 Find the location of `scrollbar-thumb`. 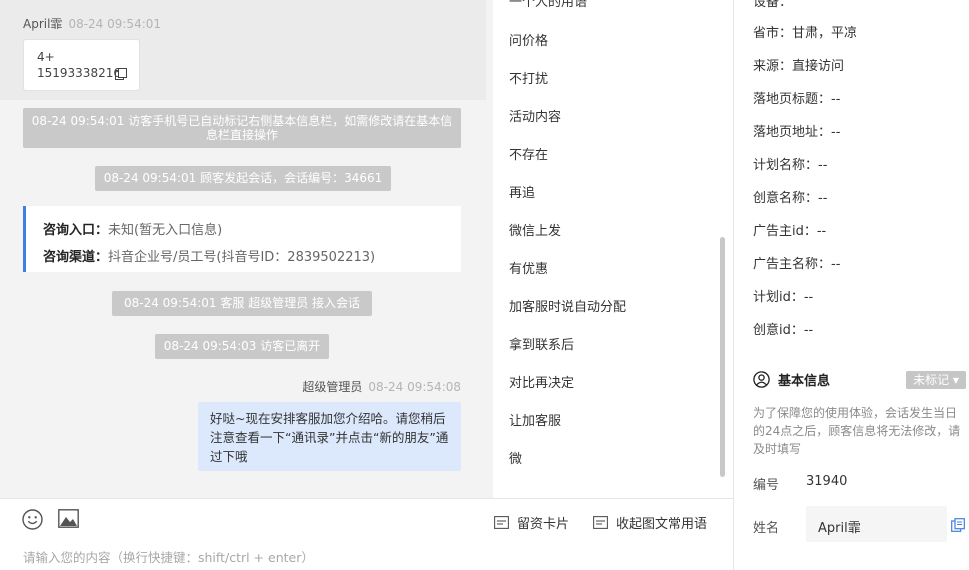

scrollbar-thumb is located at coordinates (722, 357).